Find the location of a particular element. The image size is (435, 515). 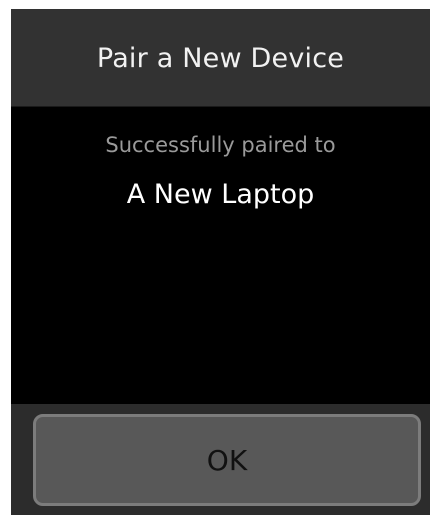

pairing-status-text: Successfully paired to is located at coordinates (220, 145).